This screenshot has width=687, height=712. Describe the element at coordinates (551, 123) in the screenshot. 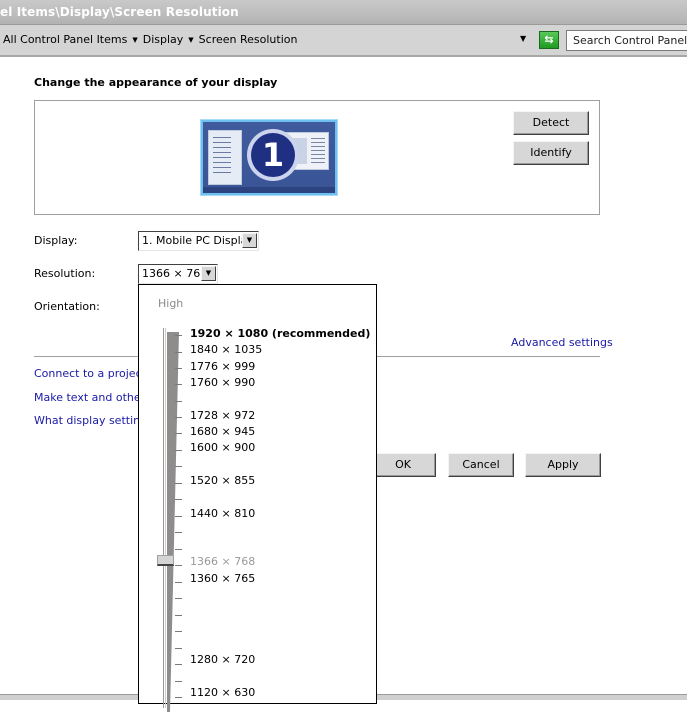

I see `detect-button: Detect` at that location.